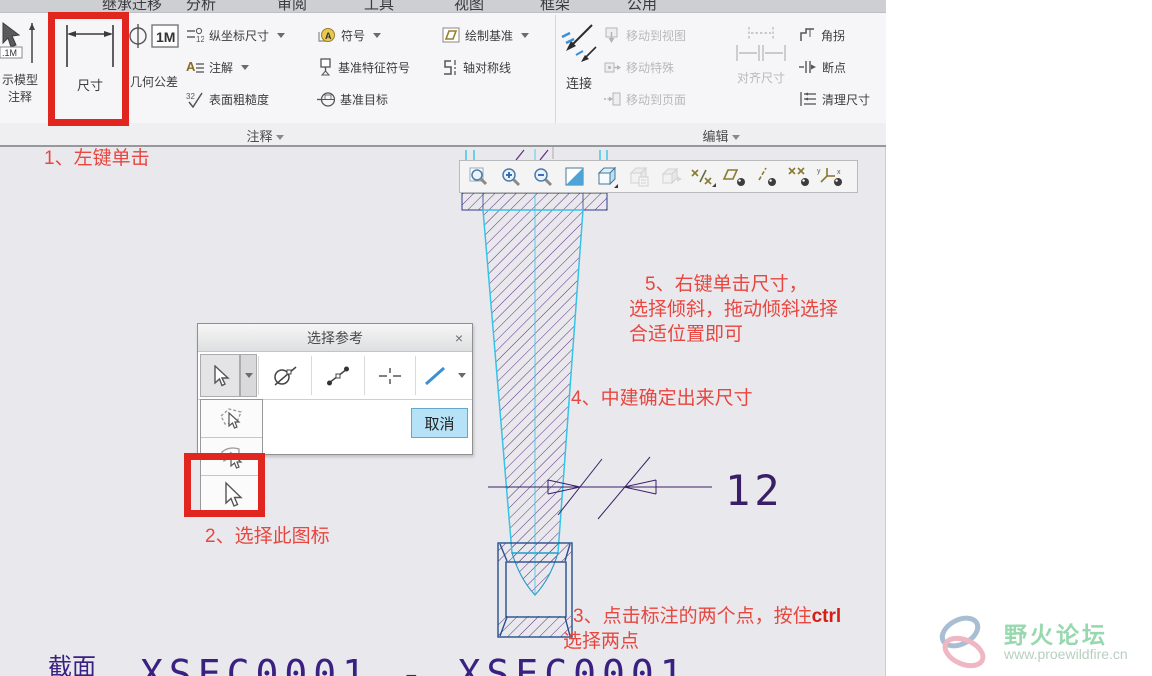 The height and width of the screenshot is (676, 1152). I want to click on ordinate-dimension-button: 12 纵坐标尺寸, so click(236, 35).